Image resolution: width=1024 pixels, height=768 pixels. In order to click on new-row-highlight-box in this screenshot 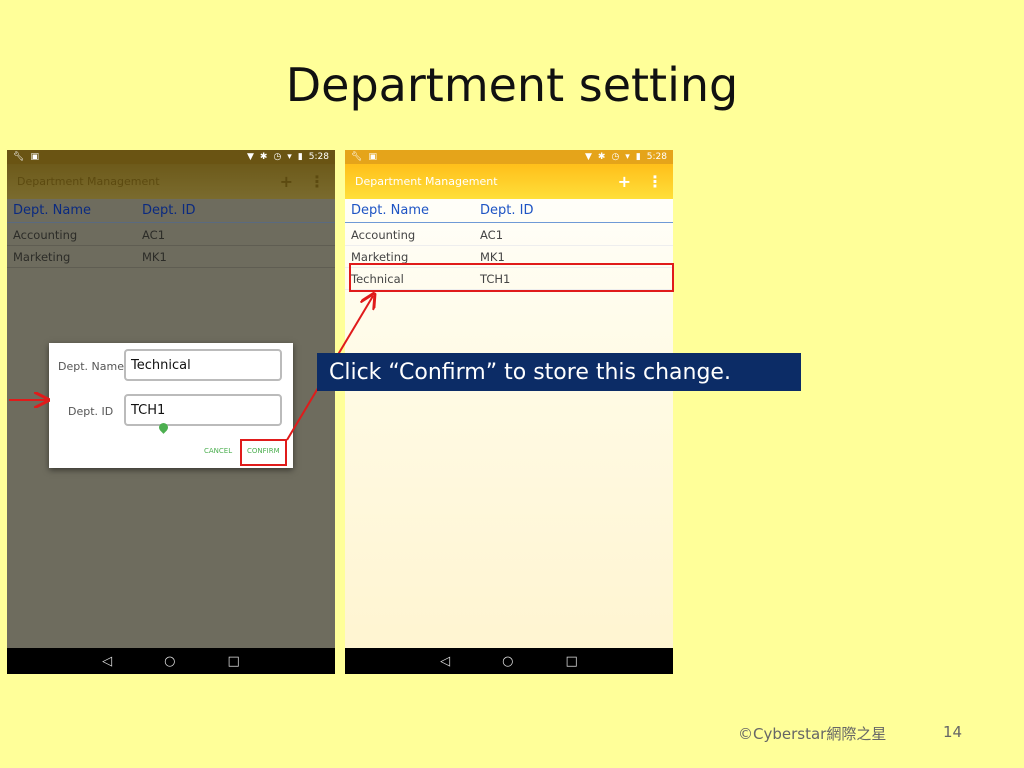, I will do `click(511, 277)`.